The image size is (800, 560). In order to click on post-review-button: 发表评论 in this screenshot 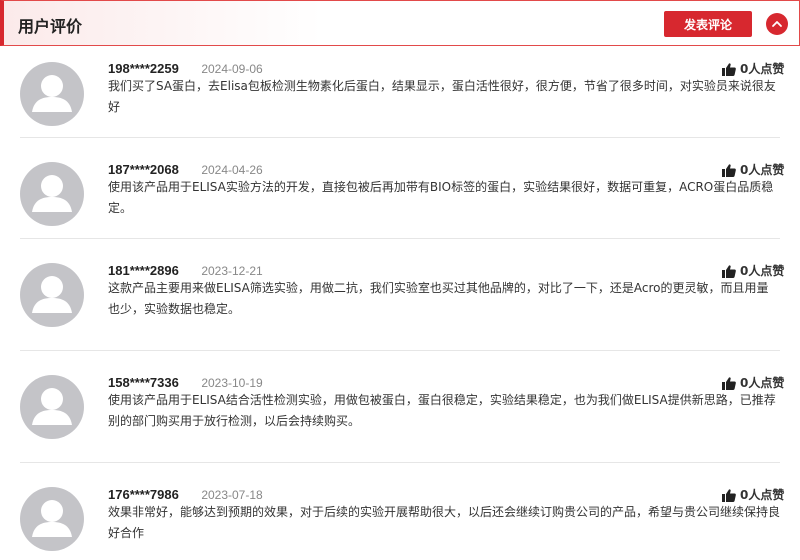, I will do `click(708, 24)`.